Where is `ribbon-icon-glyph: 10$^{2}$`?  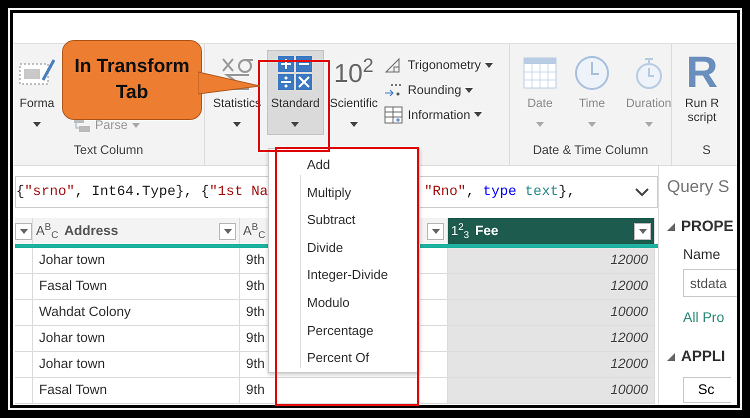
ribbon-icon-glyph: 10$^{2}$ is located at coordinates (354, 72).